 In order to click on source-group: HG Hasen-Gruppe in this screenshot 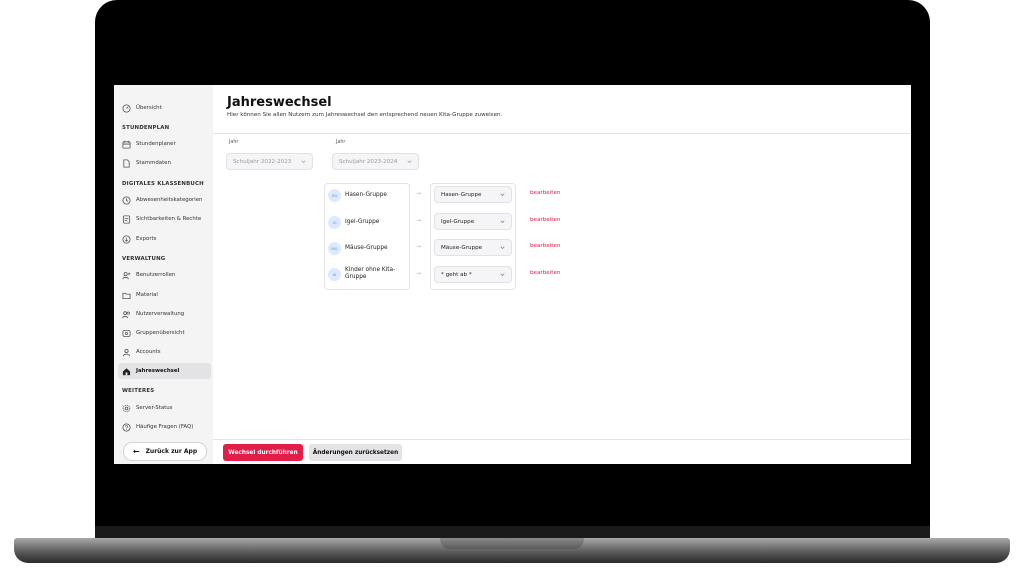, I will do `click(357, 195)`.